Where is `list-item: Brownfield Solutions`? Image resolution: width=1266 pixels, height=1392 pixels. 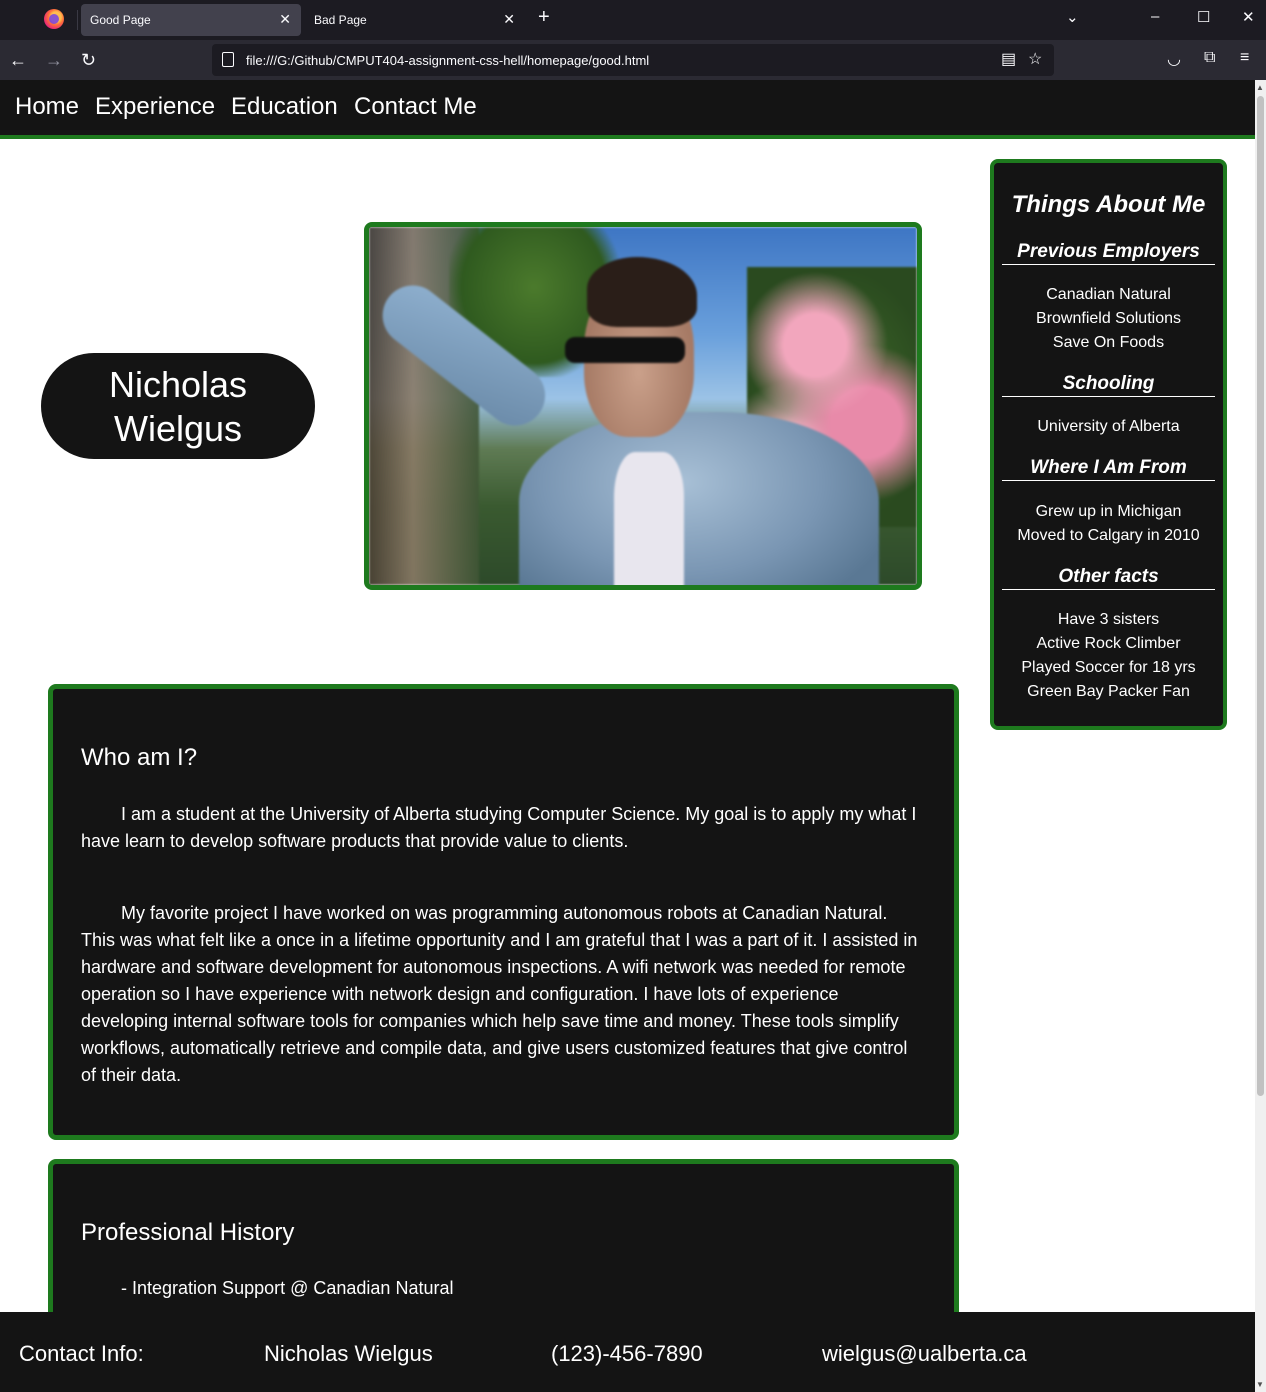 list-item: Brownfield Solutions is located at coordinates (1108, 318).